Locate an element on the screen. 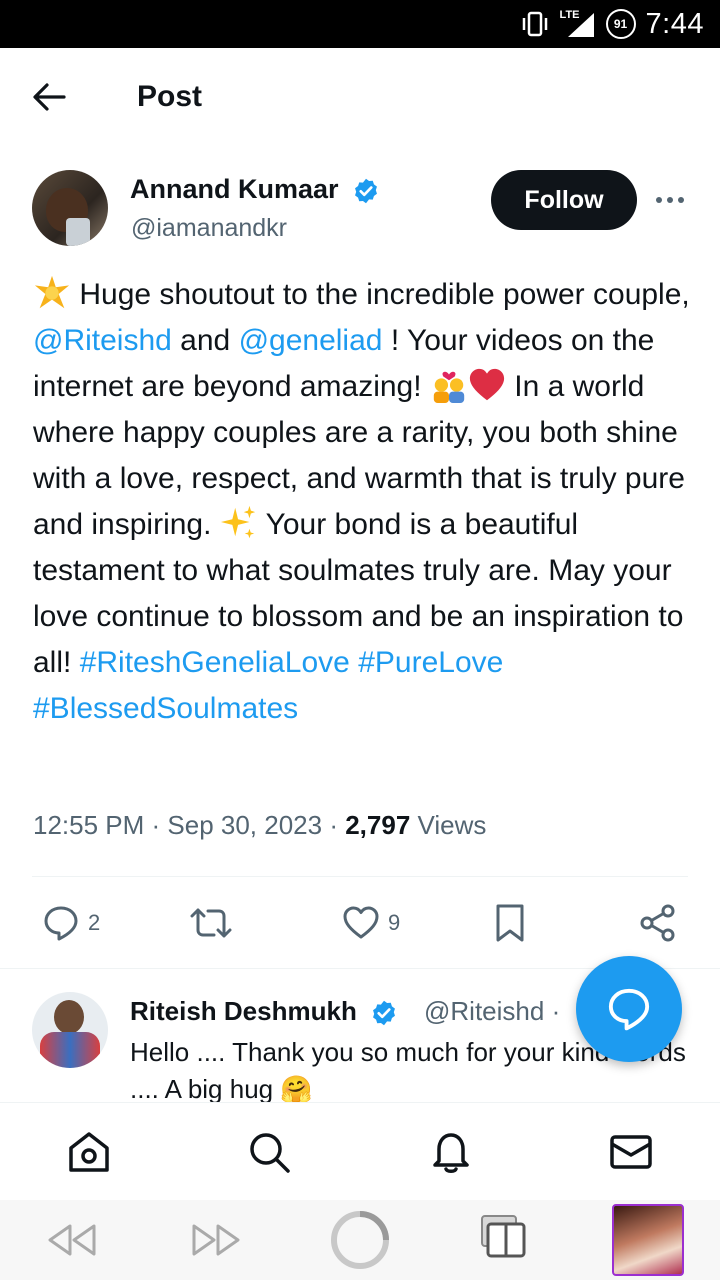 This screenshot has width=720, height=1280. glowing-star-emoji-icon is located at coordinates (52, 292).